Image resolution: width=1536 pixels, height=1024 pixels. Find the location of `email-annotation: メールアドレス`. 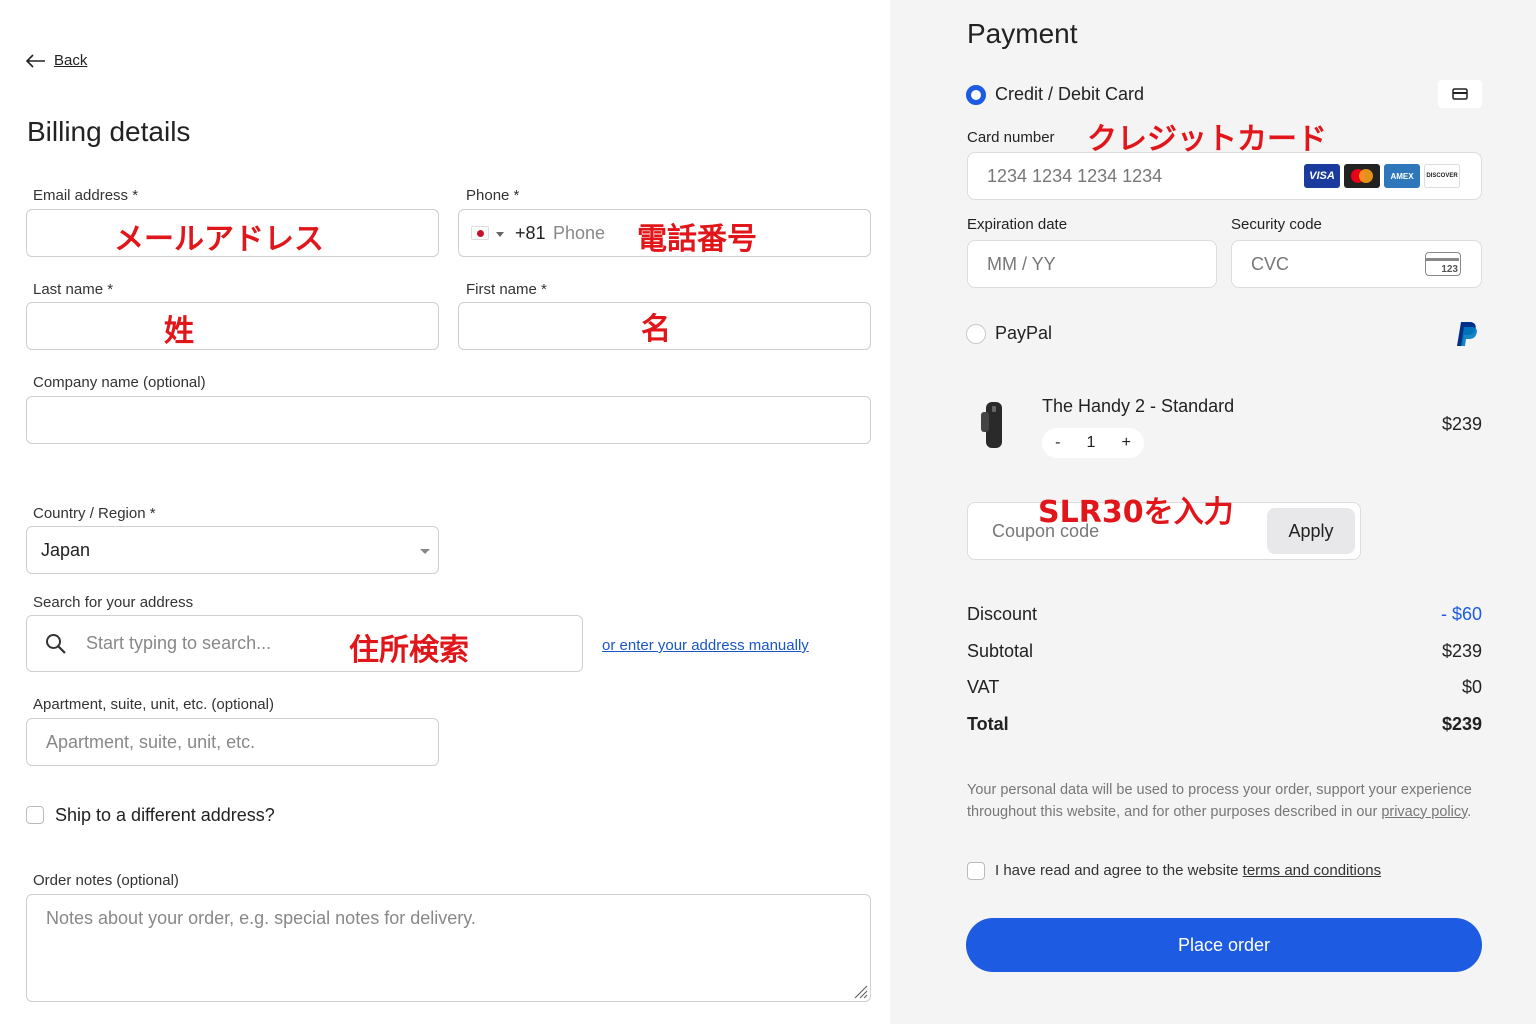

email-annotation: メールアドレス is located at coordinates (219, 239).